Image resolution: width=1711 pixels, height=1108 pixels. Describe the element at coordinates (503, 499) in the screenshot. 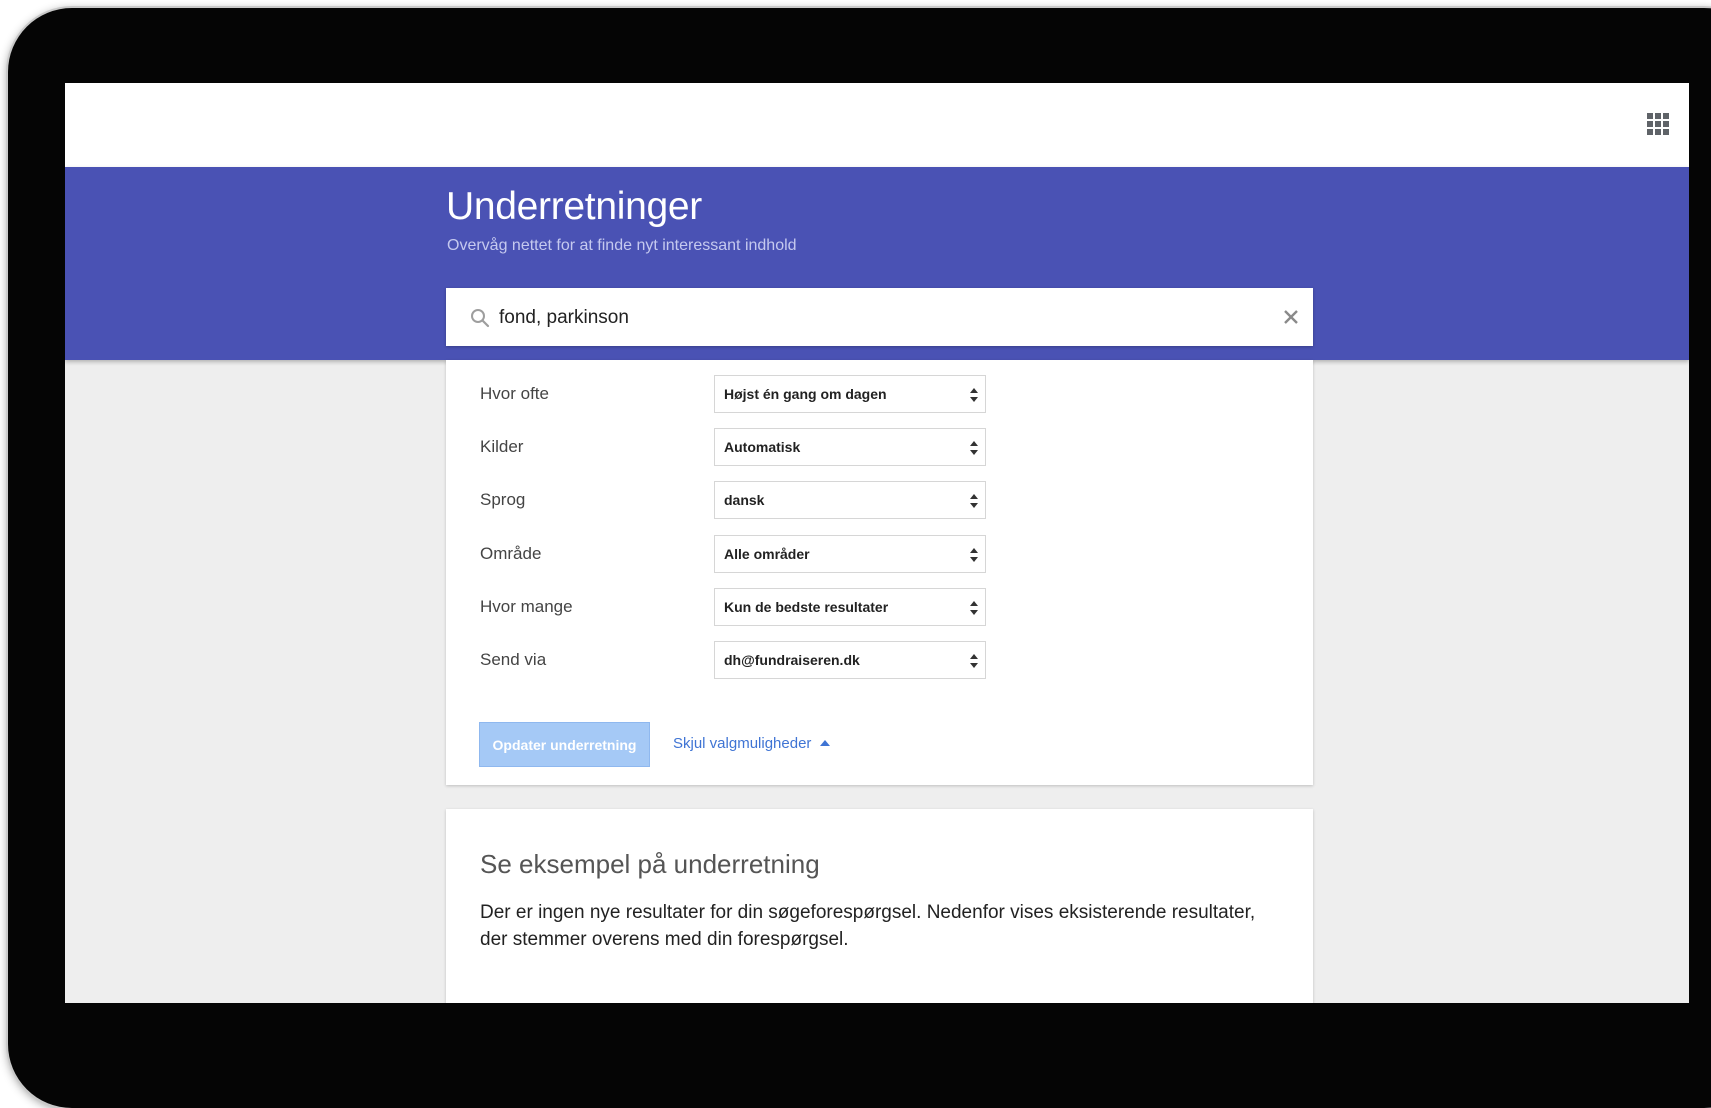

I see `option-label: Sprog` at that location.